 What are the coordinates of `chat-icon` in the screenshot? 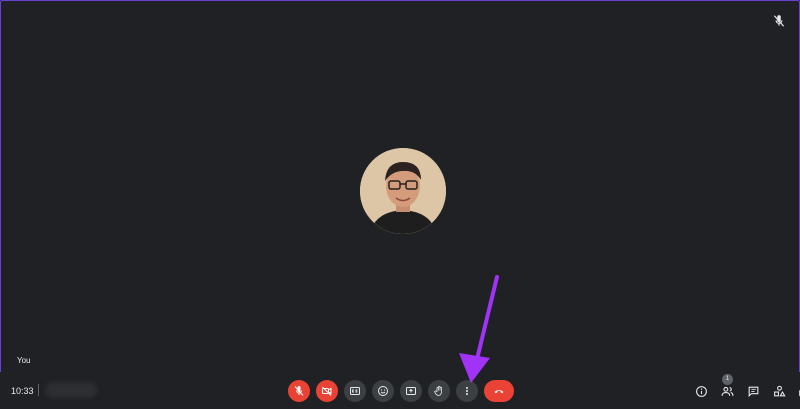 It's located at (753, 391).